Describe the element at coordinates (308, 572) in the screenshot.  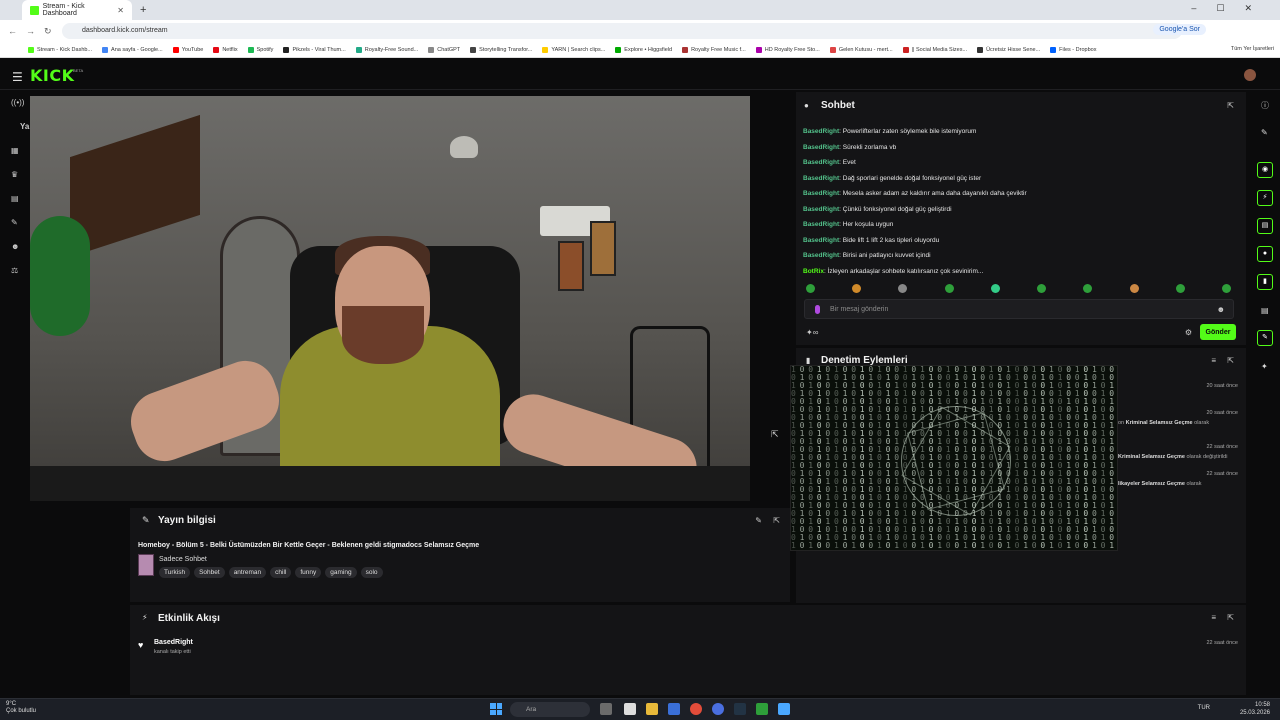
I see `tag-chip: funny` at that location.